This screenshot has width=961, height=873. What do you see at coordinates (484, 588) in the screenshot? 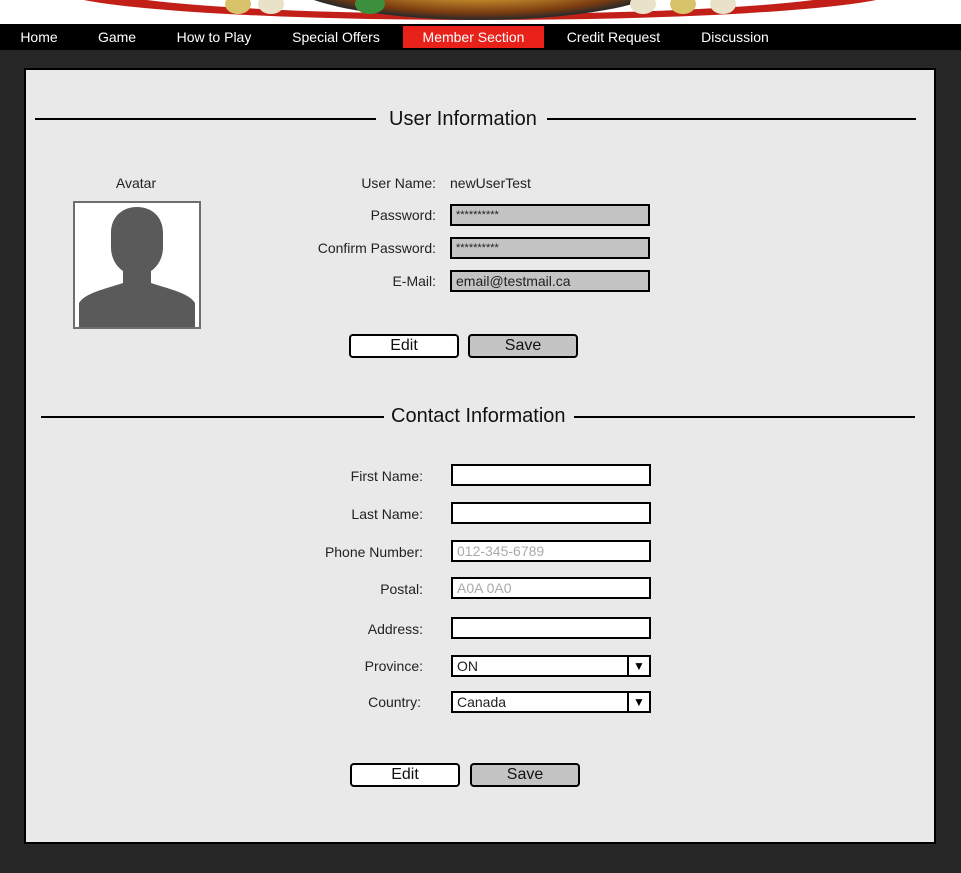
I see `postal-placeholder: A0A 0A0` at bounding box center [484, 588].